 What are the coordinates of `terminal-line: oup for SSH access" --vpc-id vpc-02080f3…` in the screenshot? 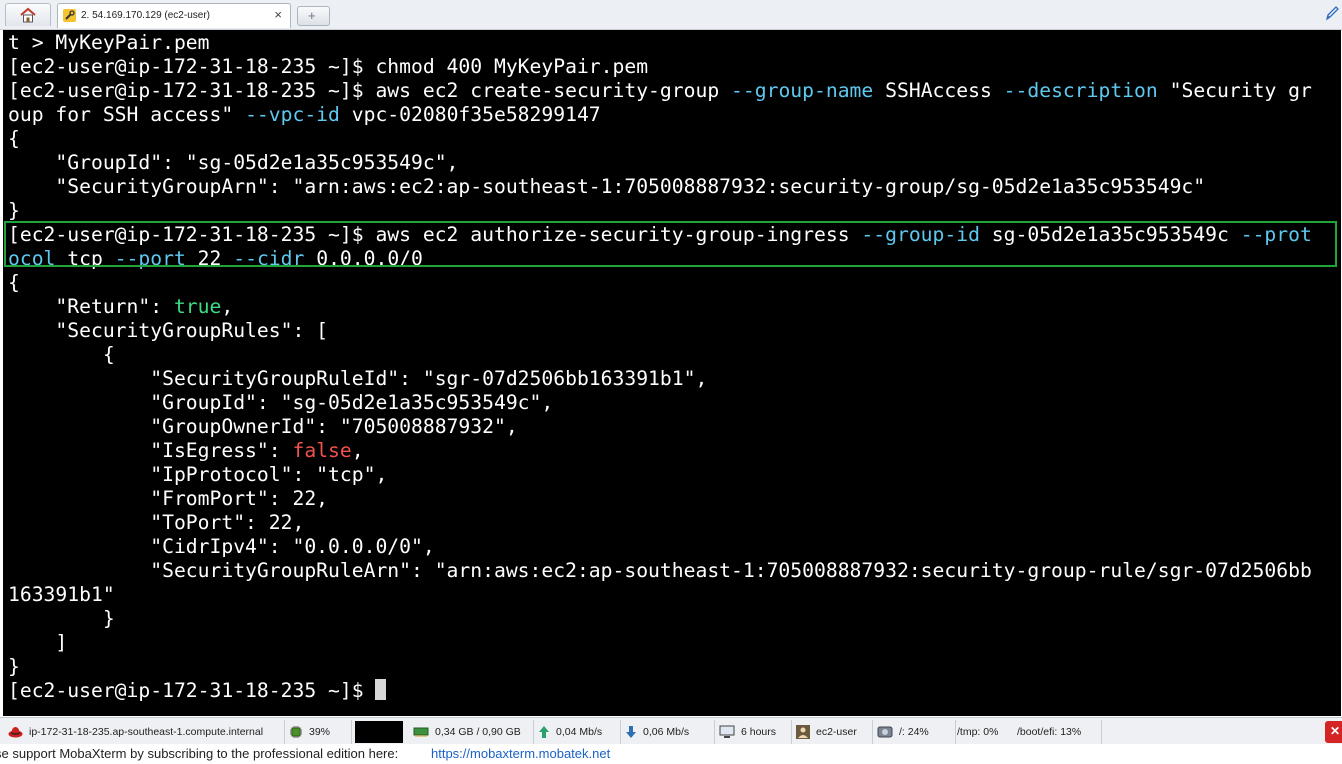 It's located at (304, 115).